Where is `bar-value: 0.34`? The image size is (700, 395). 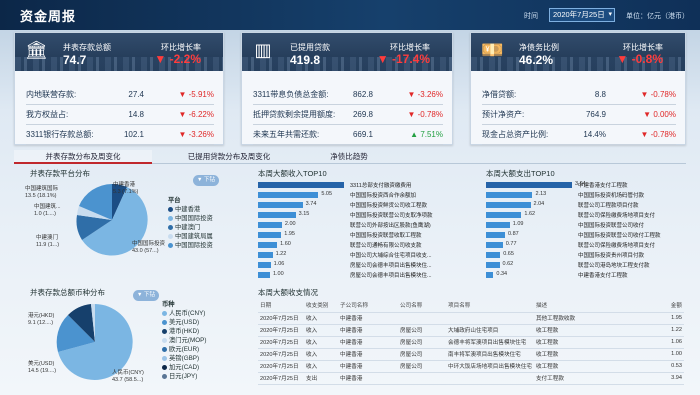 bar-value: 0.34 is located at coordinates (502, 274).